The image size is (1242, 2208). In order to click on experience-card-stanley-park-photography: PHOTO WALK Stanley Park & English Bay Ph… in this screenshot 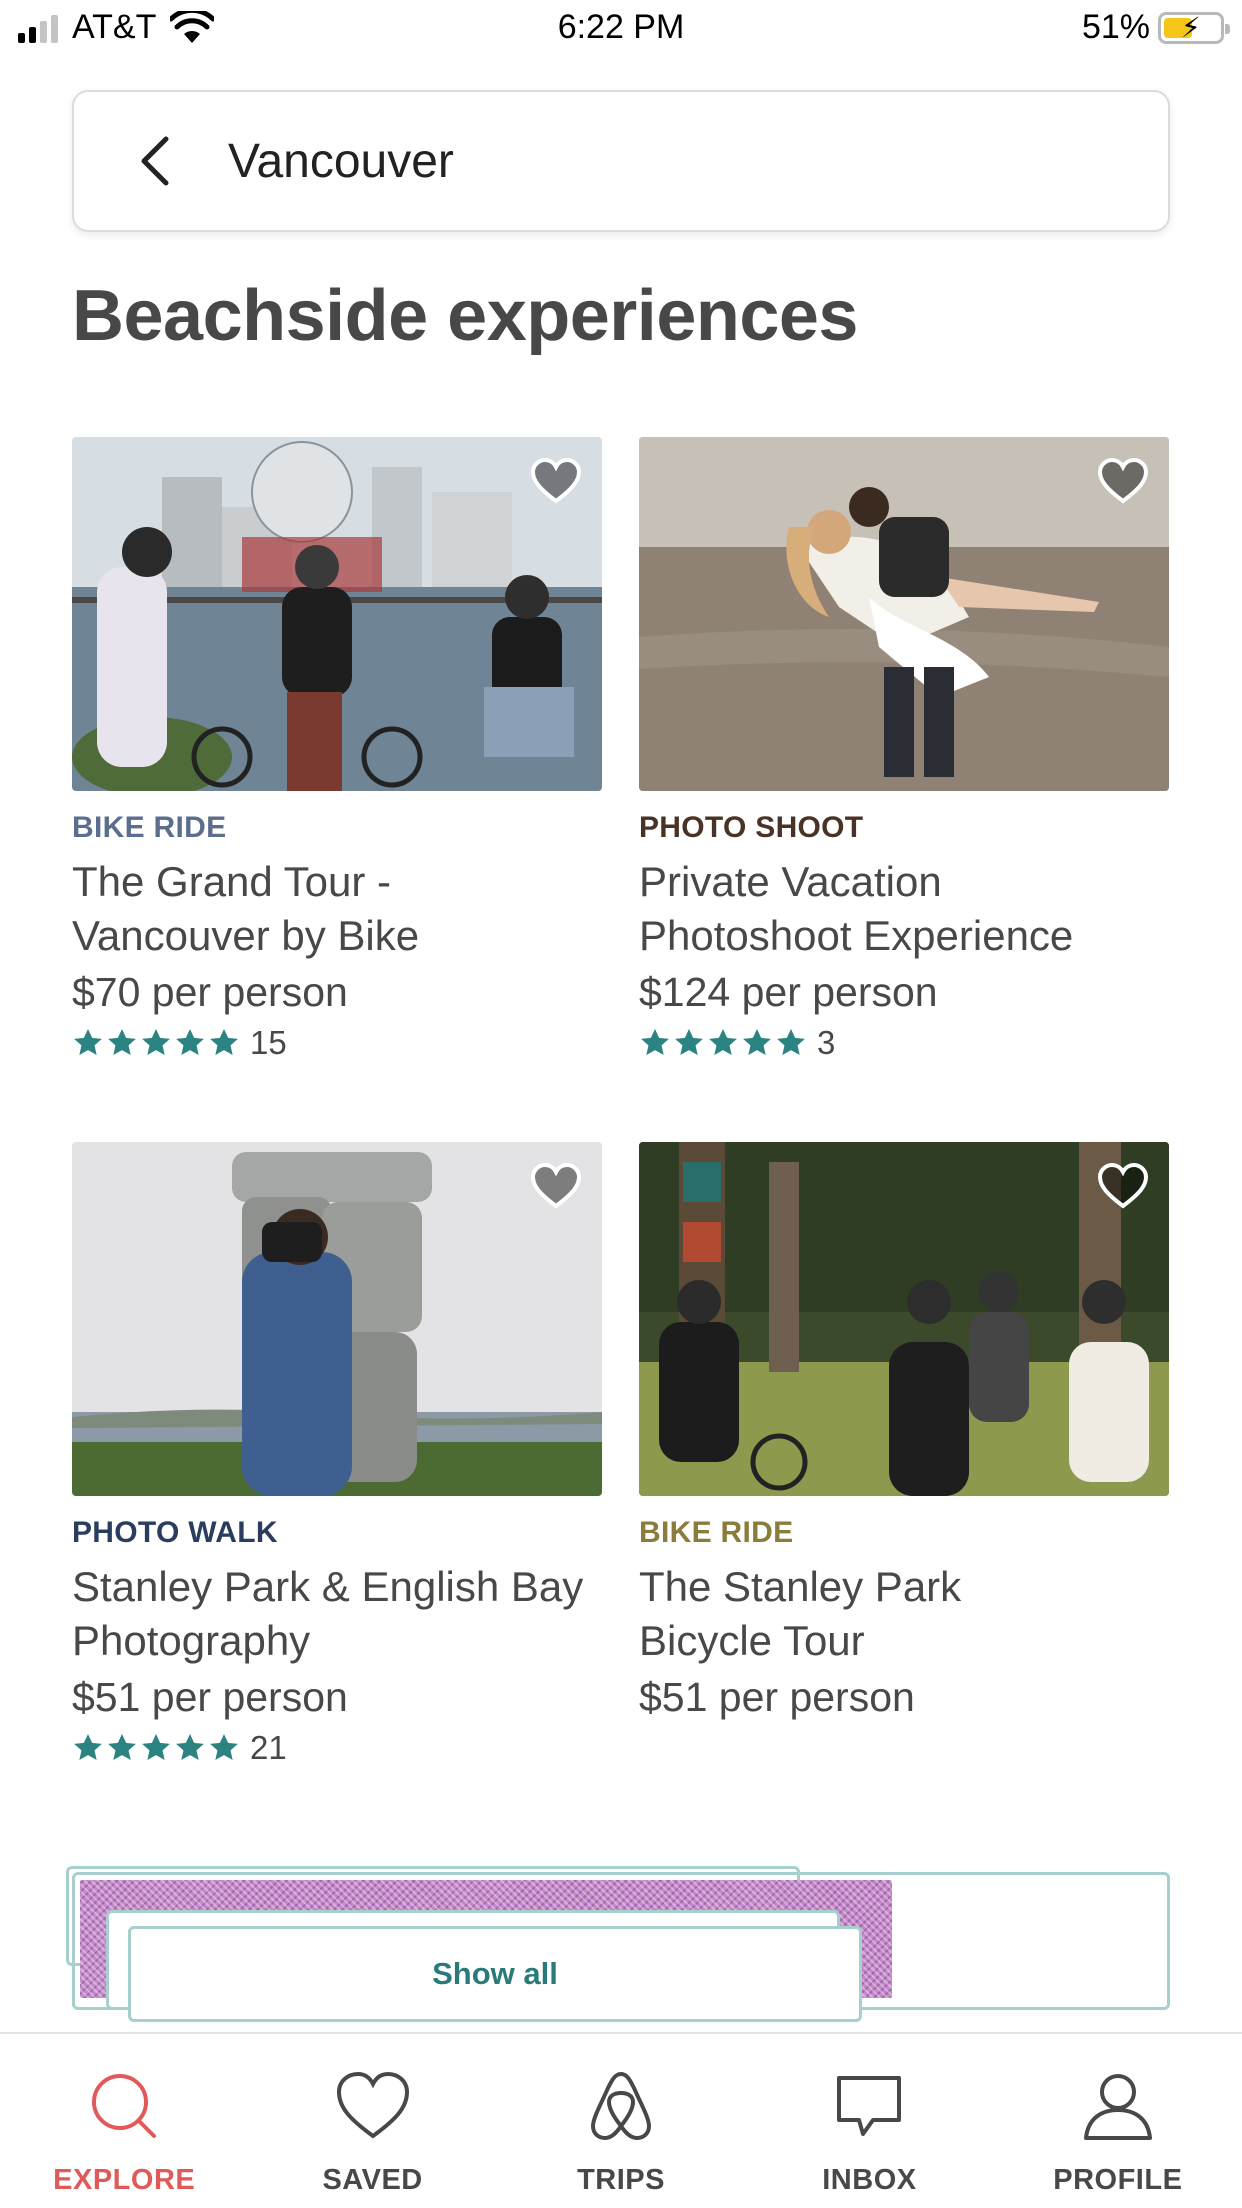, I will do `click(337, 1454)`.